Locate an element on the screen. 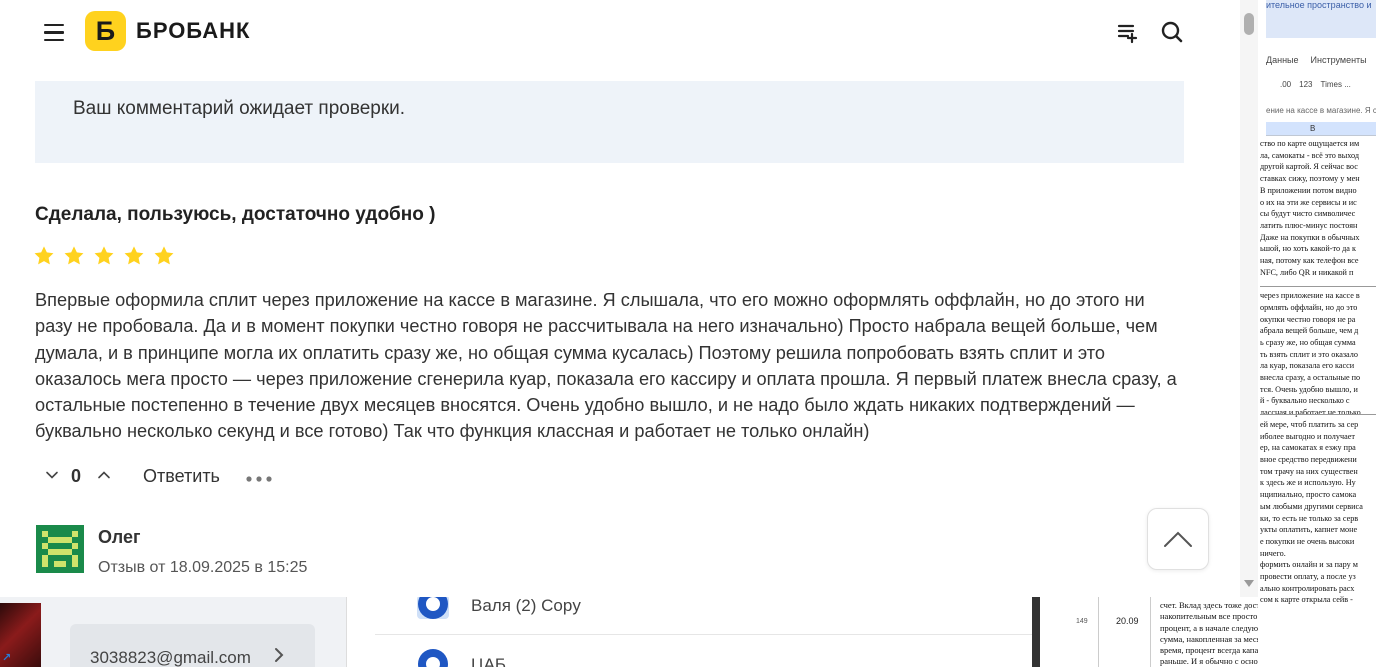  vote-up-icon is located at coordinates (104, 475).